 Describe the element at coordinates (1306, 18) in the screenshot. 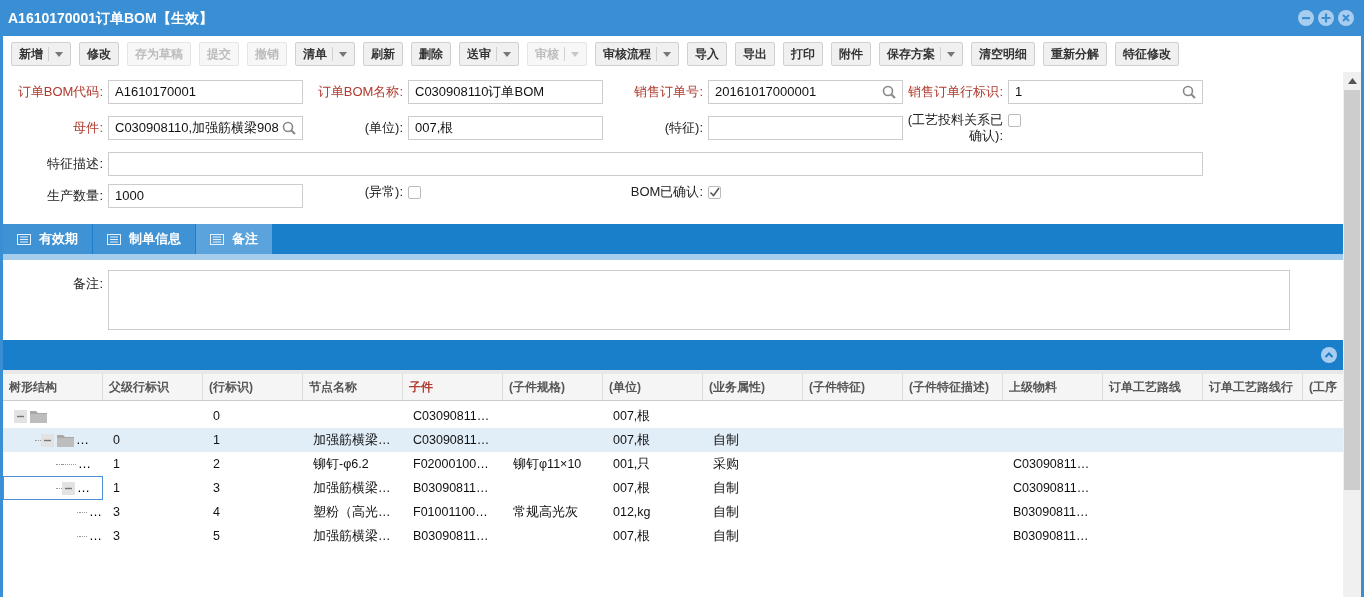

I see `minimize-icon` at that location.